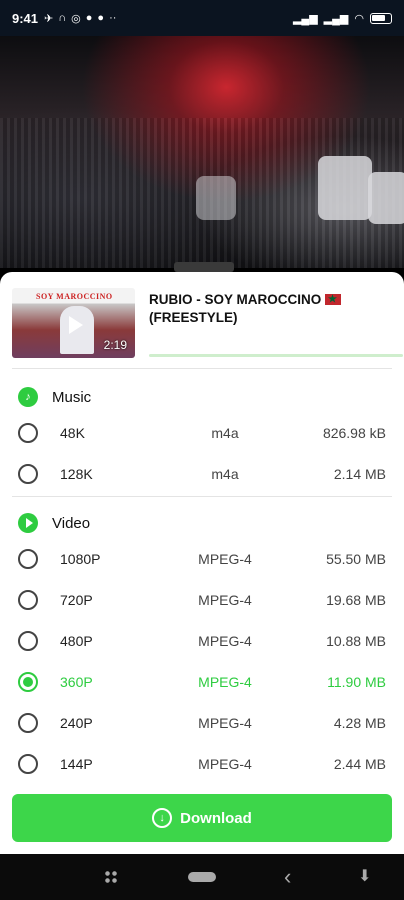 Image resolution: width=404 pixels, height=900 pixels. I want to click on size-label: 826.98 kB, so click(354, 433).